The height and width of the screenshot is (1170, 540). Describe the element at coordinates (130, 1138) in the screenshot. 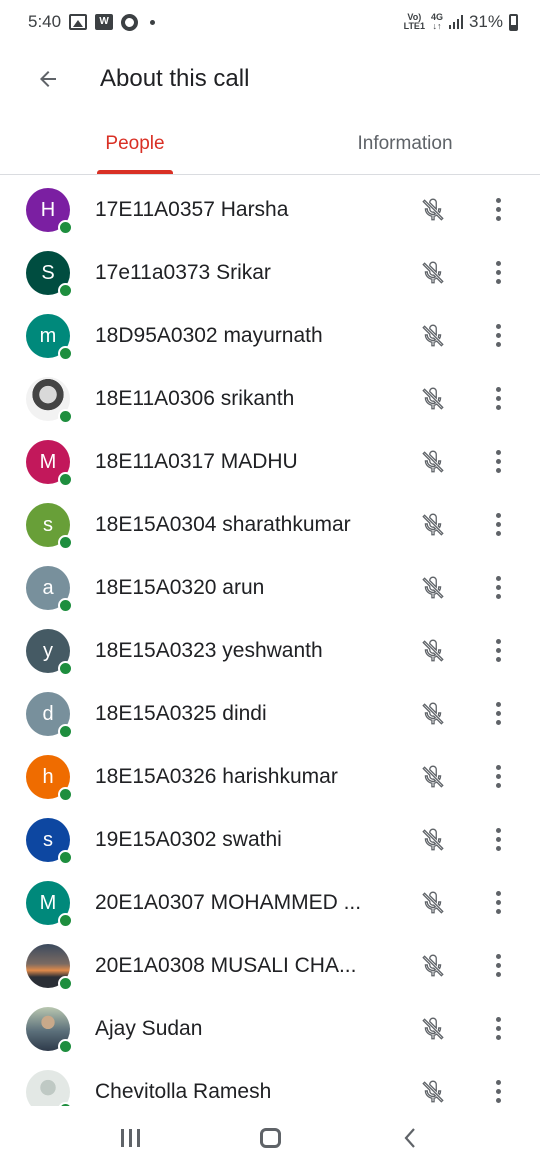

I see `recents-button` at that location.